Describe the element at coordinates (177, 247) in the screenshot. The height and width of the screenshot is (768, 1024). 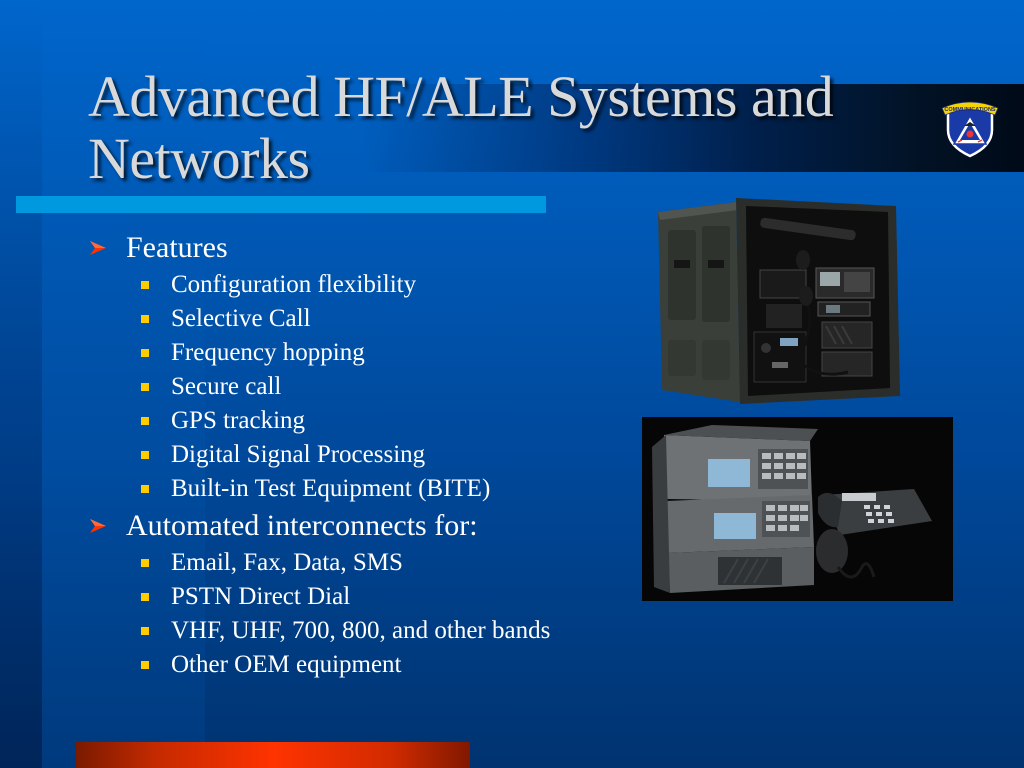
I see `bullet-label: Features` at that location.